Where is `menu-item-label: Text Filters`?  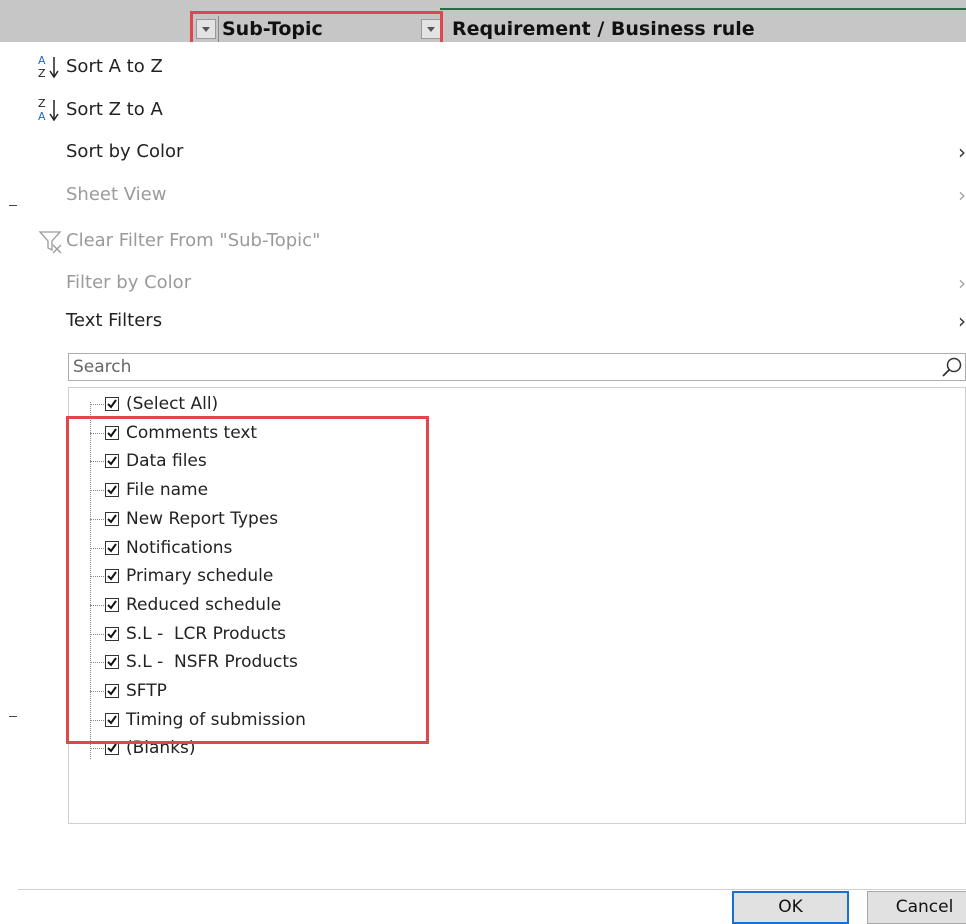
menu-item-label: Text Filters is located at coordinates (114, 320).